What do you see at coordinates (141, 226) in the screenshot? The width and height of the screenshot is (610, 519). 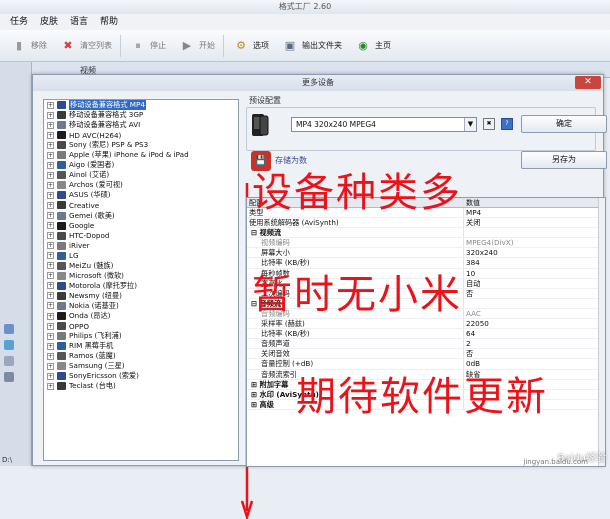 I see `tree-item: + Google` at bounding box center [141, 226].